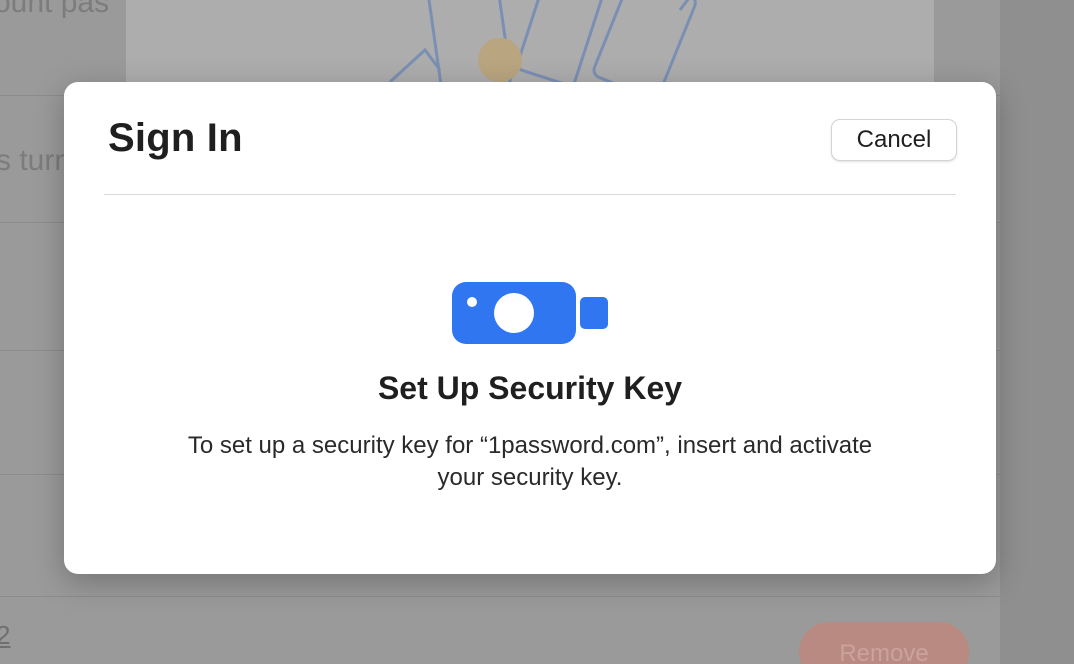 This screenshot has width=1074, height=664. I want to click on cancel-button: Cancel, so click(894, 140).